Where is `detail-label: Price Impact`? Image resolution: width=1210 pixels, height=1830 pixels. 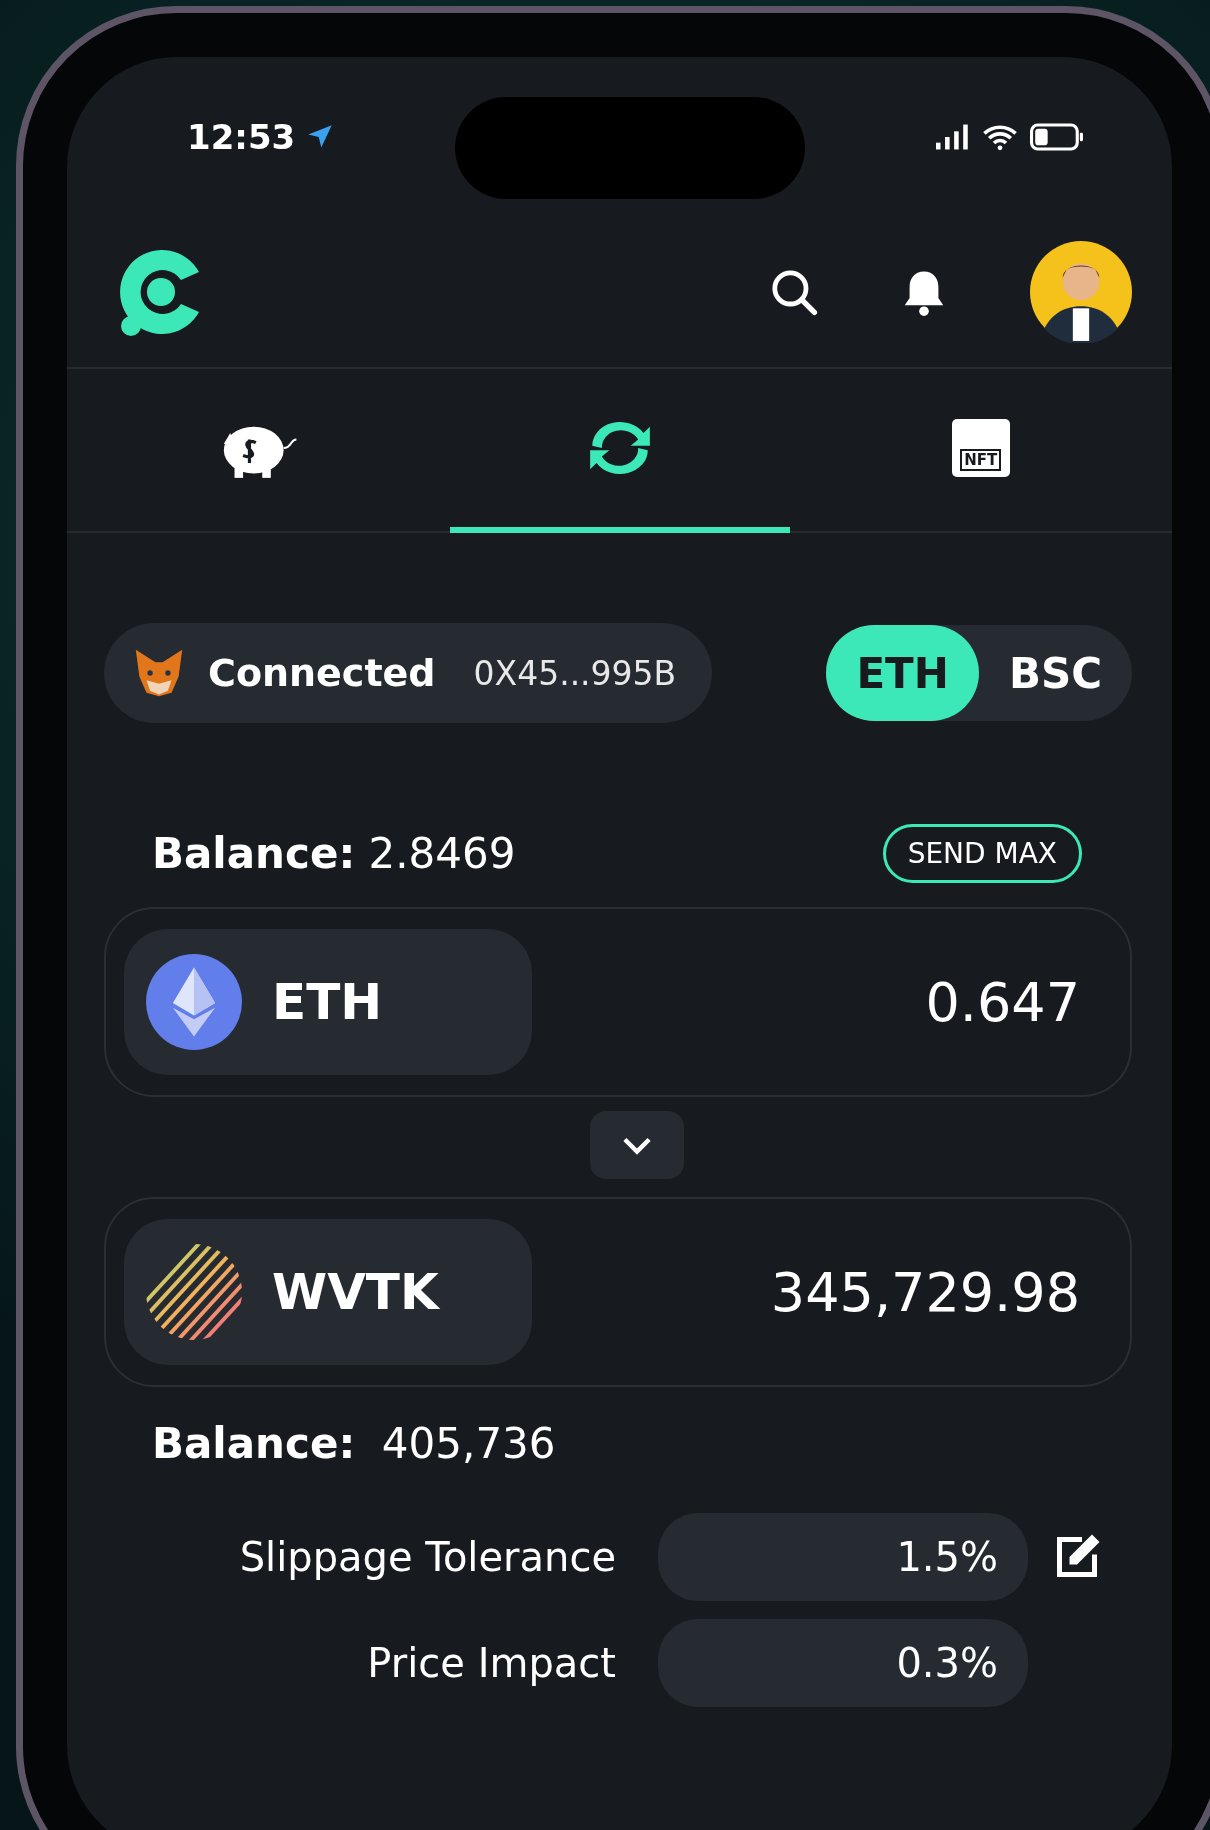 detail-label: Price Impact is located at coordinates (491, 1663).